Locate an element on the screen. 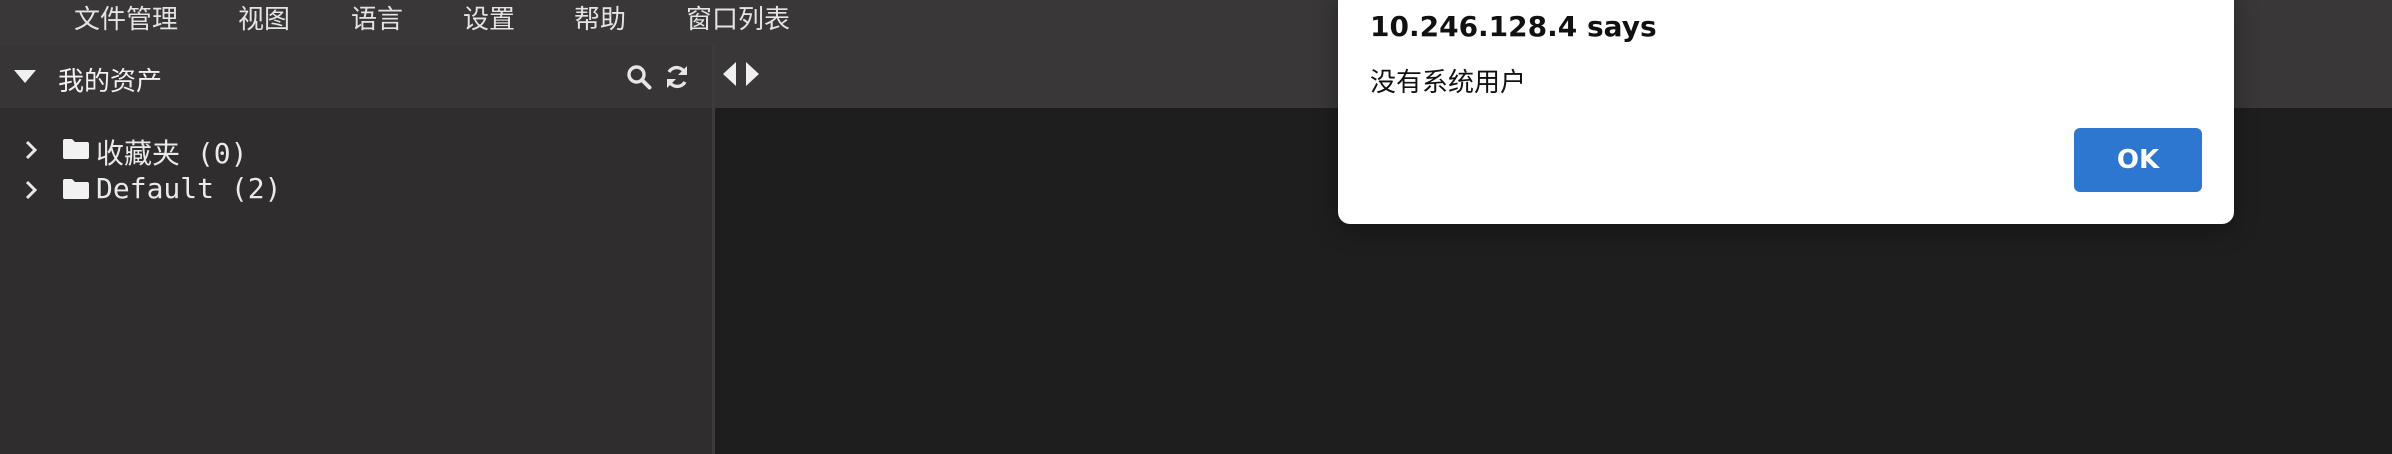  sidebar-title: 我的资产 is located at coordinates (110, 82).